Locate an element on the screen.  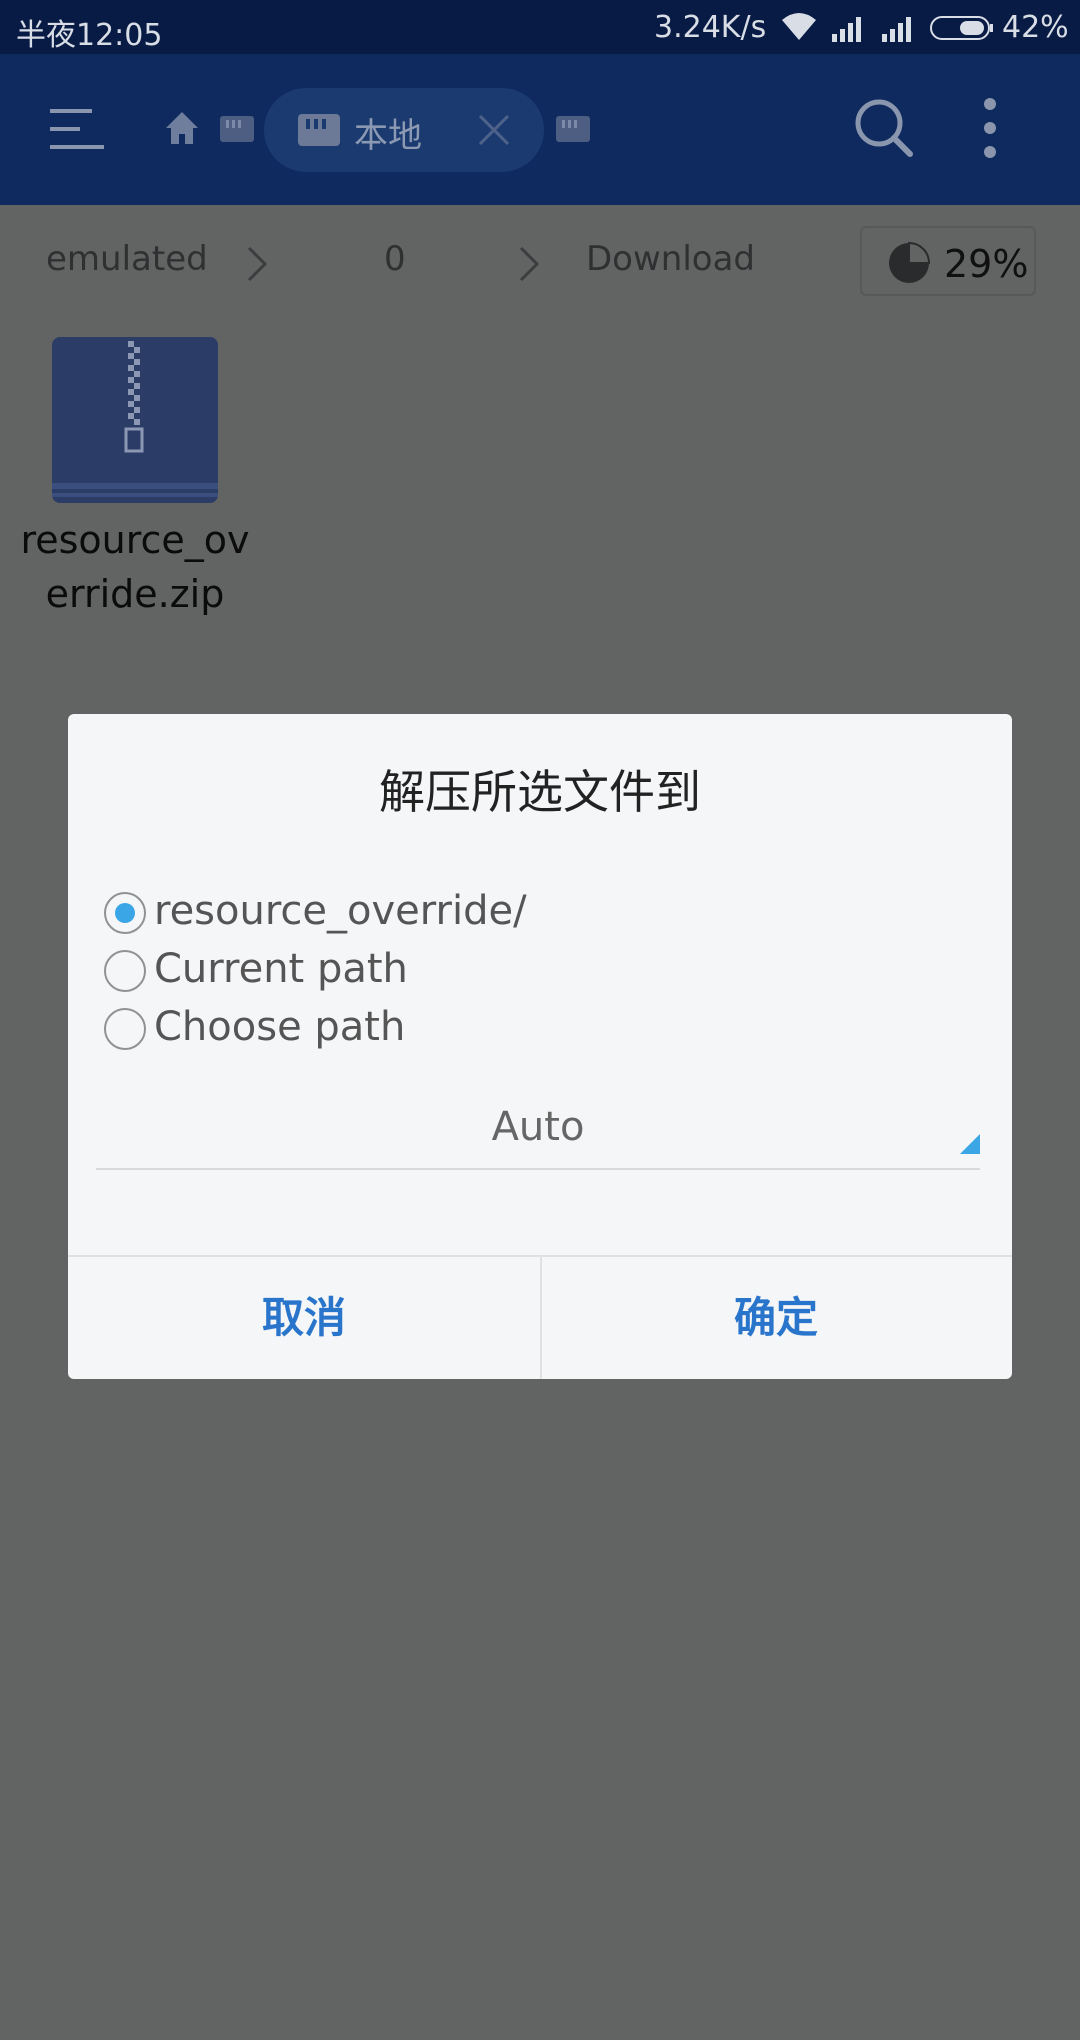
option-choose-path: Choose path is located at coordinates (454, 1029).